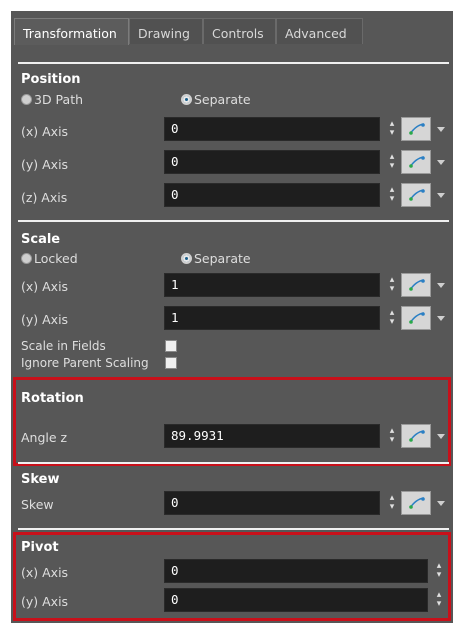  Describe the element at coordinates (52, 398) in the screenshot. I see `rotation-title: Rotation` at that location.